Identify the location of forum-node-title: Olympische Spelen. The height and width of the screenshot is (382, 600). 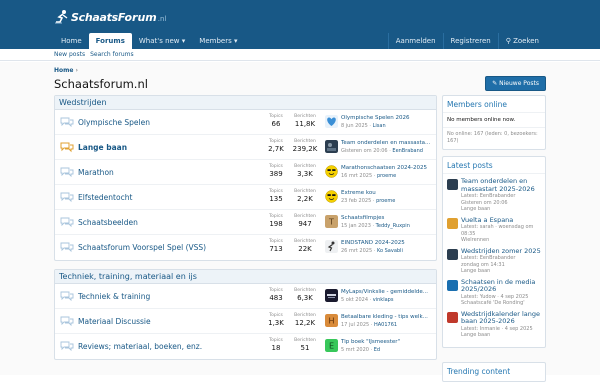
(114, 122).